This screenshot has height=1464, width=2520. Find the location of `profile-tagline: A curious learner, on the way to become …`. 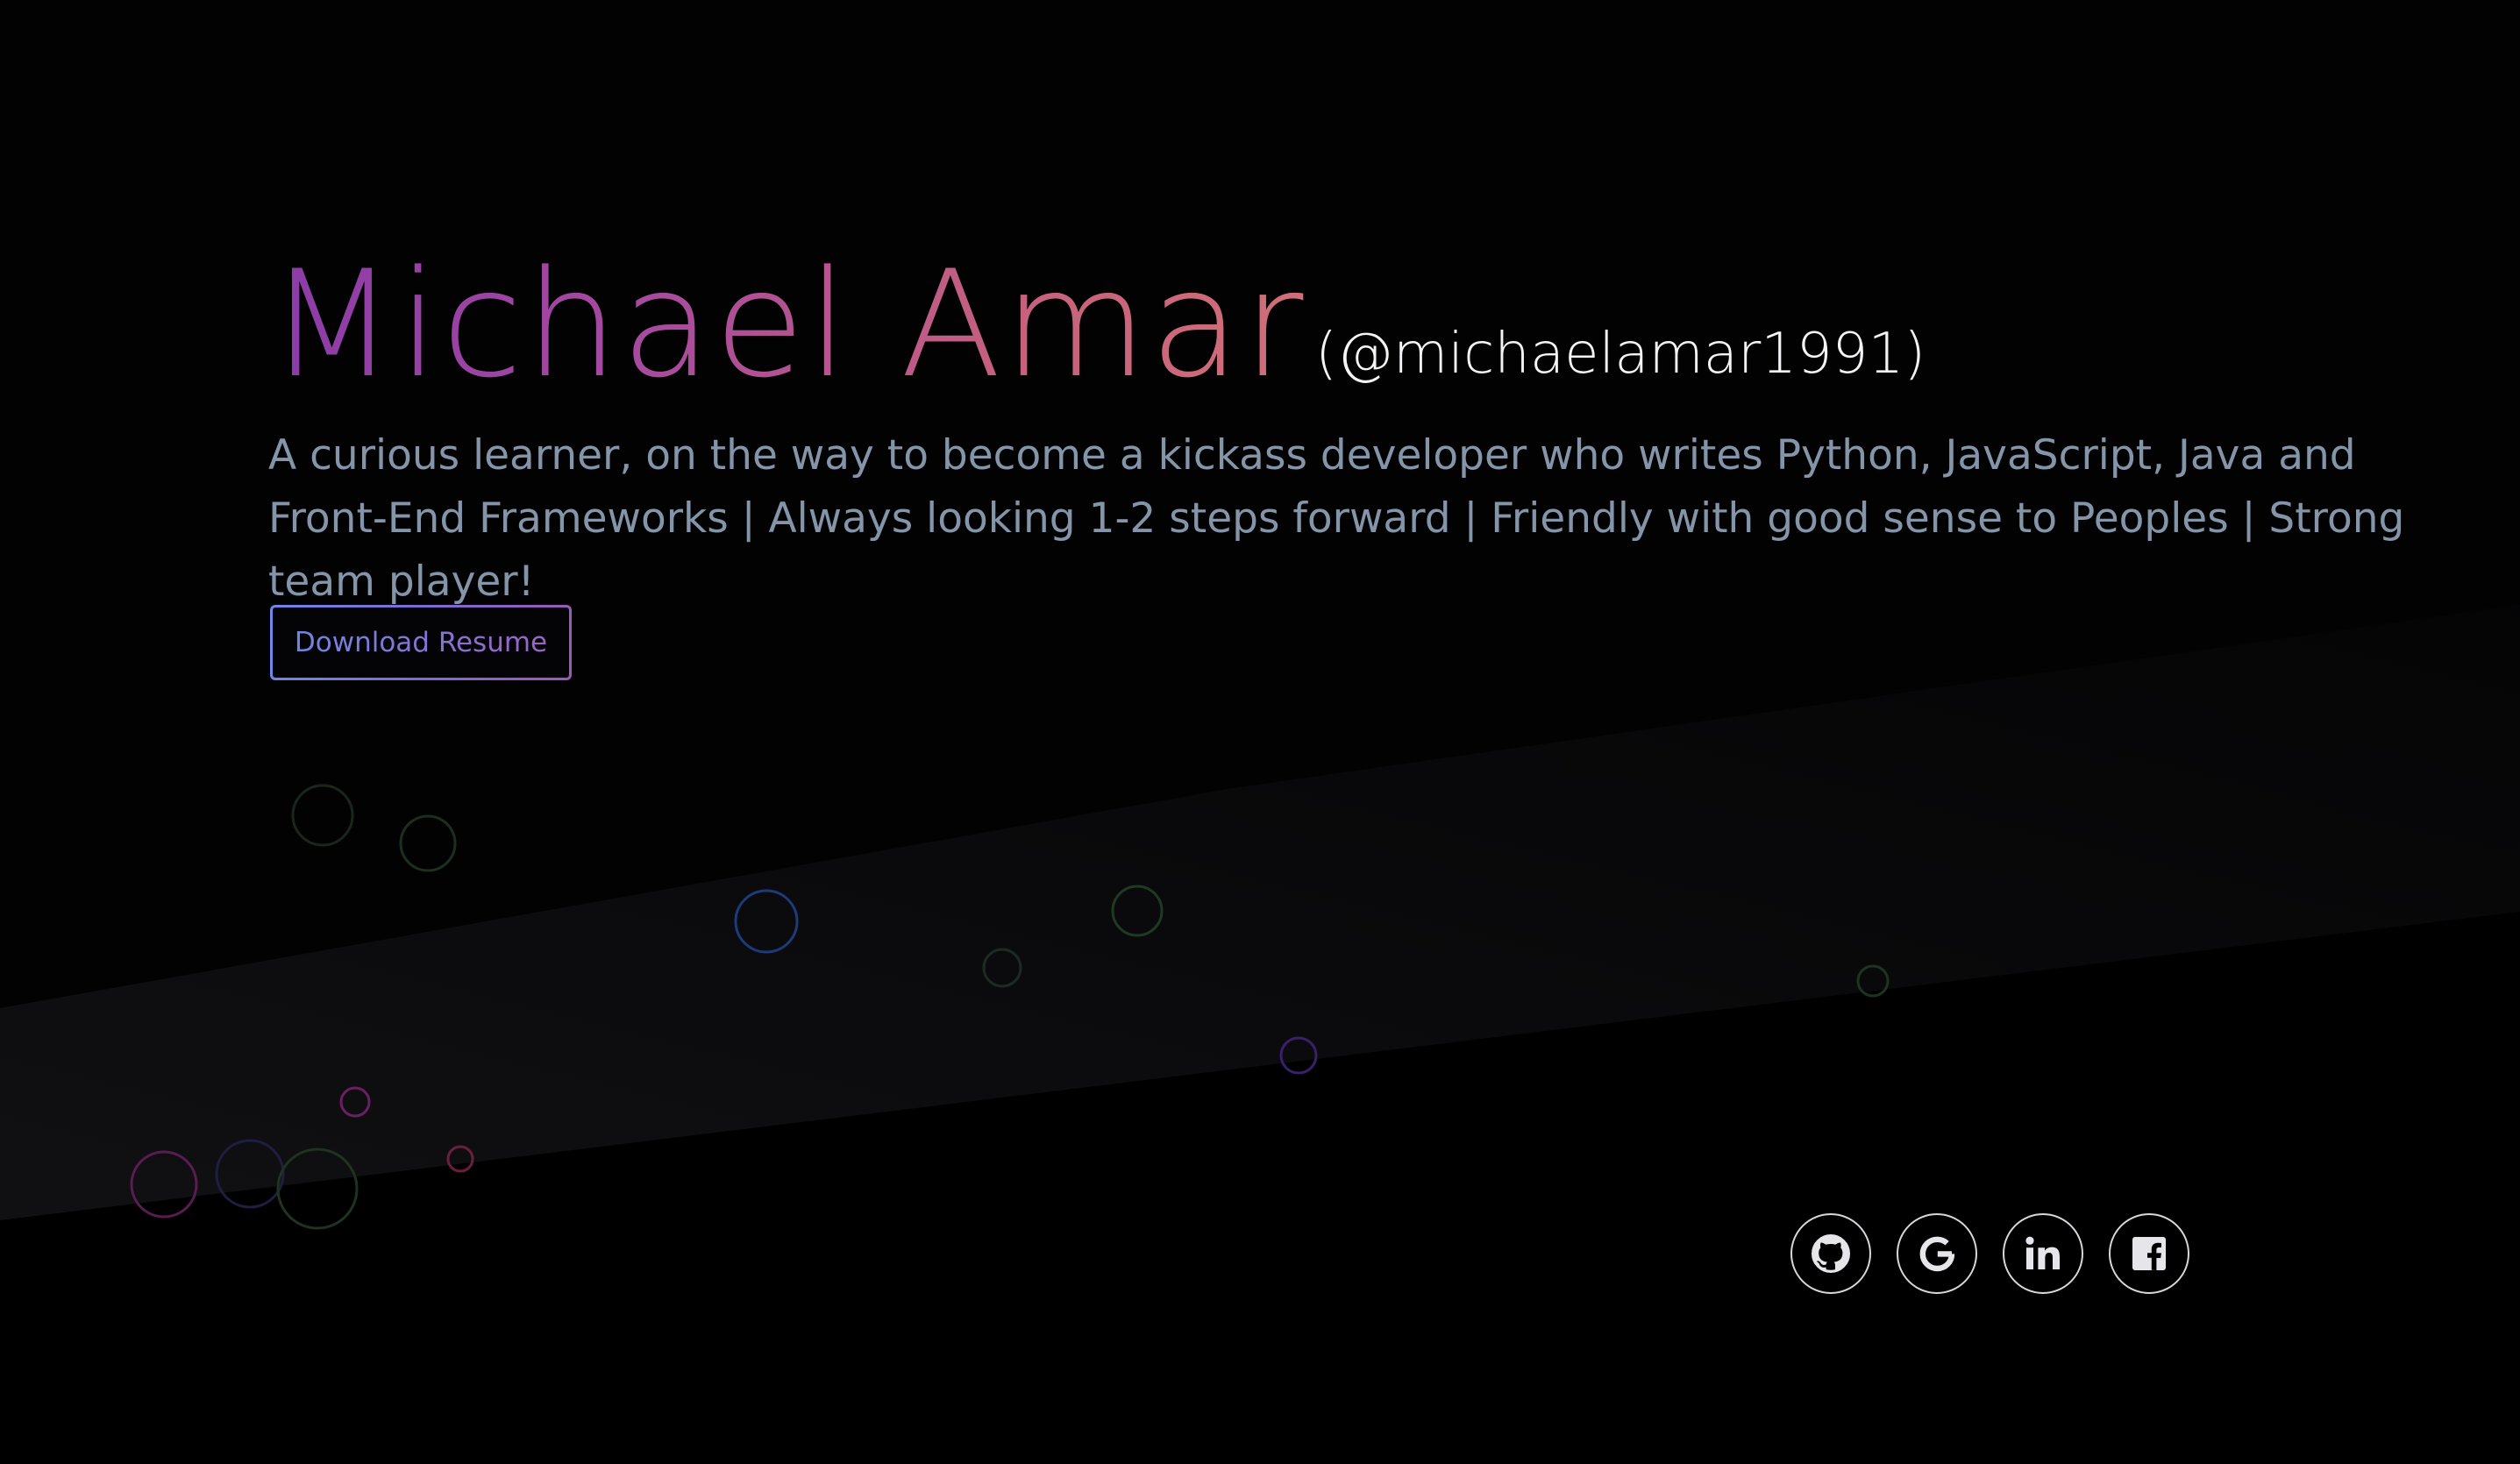

profile-tagline: A curious learner, on the way to become … is located at coordinates (1336, 518).